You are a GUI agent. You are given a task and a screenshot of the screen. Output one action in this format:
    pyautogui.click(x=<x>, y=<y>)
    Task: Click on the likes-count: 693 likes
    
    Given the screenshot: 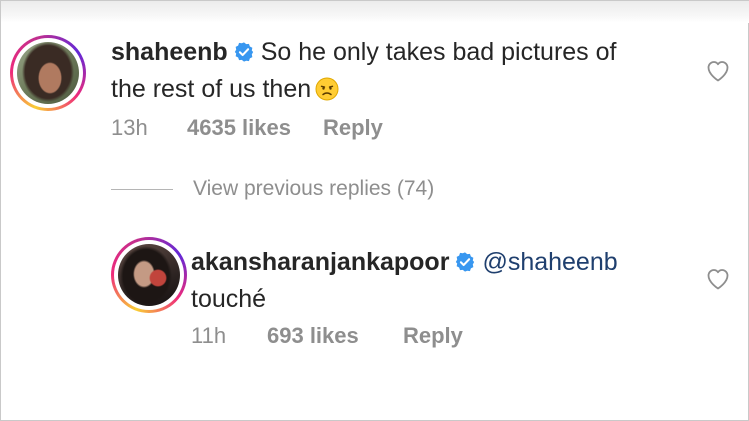 What is the action you would take?
    pyautogui.click(x=335, y=336)
    